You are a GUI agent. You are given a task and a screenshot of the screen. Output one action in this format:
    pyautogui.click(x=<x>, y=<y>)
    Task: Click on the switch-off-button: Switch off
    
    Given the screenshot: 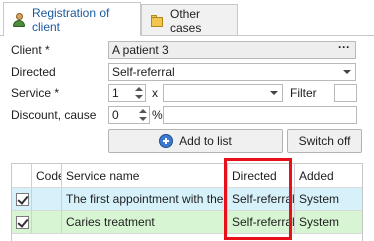 What is the action you would take?
    pyautogui.click(x=324, y=141)
    